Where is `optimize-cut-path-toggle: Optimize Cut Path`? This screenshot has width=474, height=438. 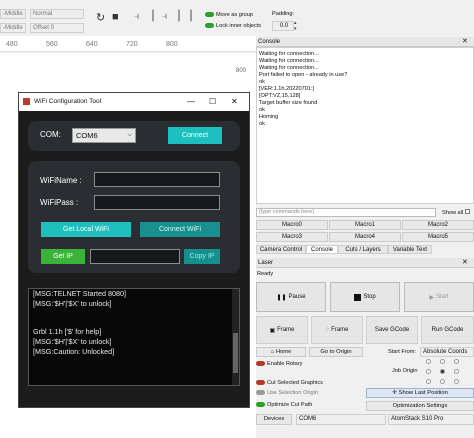
optimize-cut-path-toggle: Optimize Cut Path is located at coordinates (284, 405).